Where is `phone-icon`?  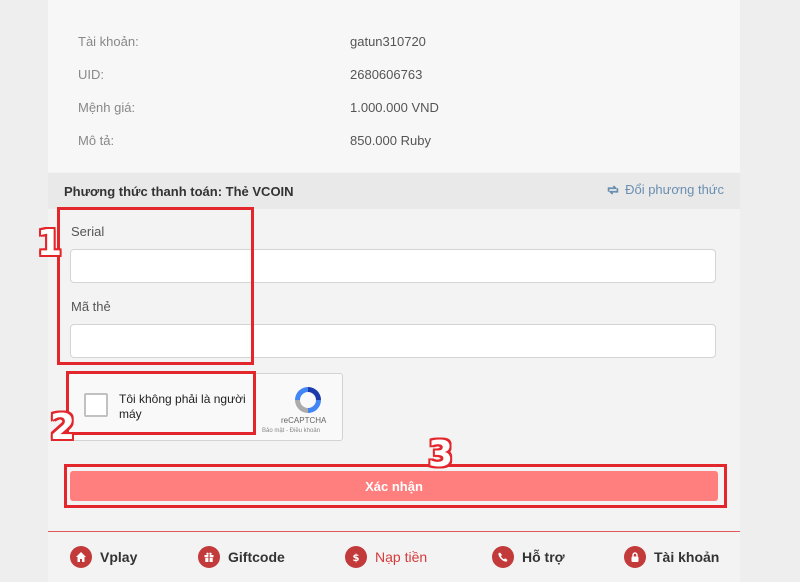
phone-icon is located at coordinates (503, 557).